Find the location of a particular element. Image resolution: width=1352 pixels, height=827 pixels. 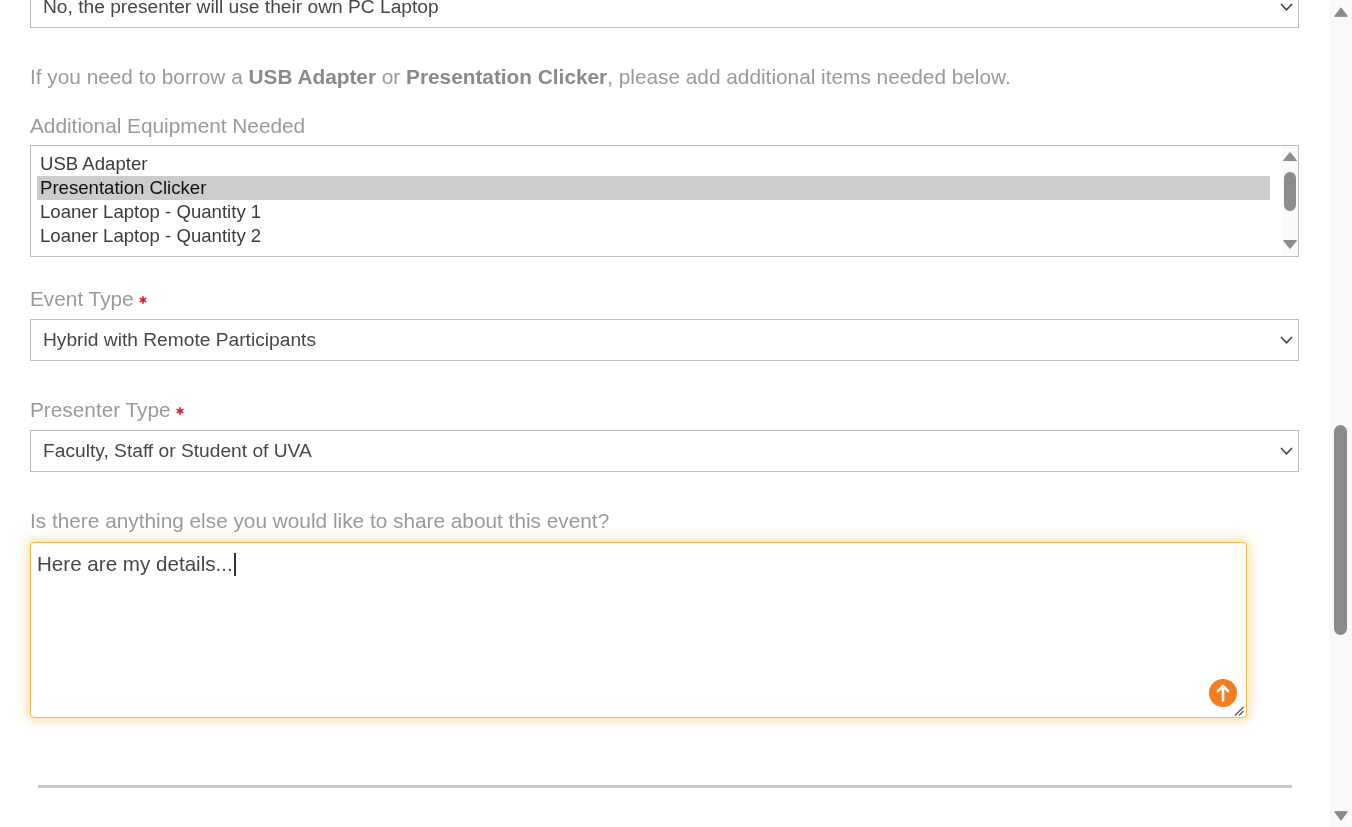

list-option: Presentation Clicker is located at coordinates (653, 188).